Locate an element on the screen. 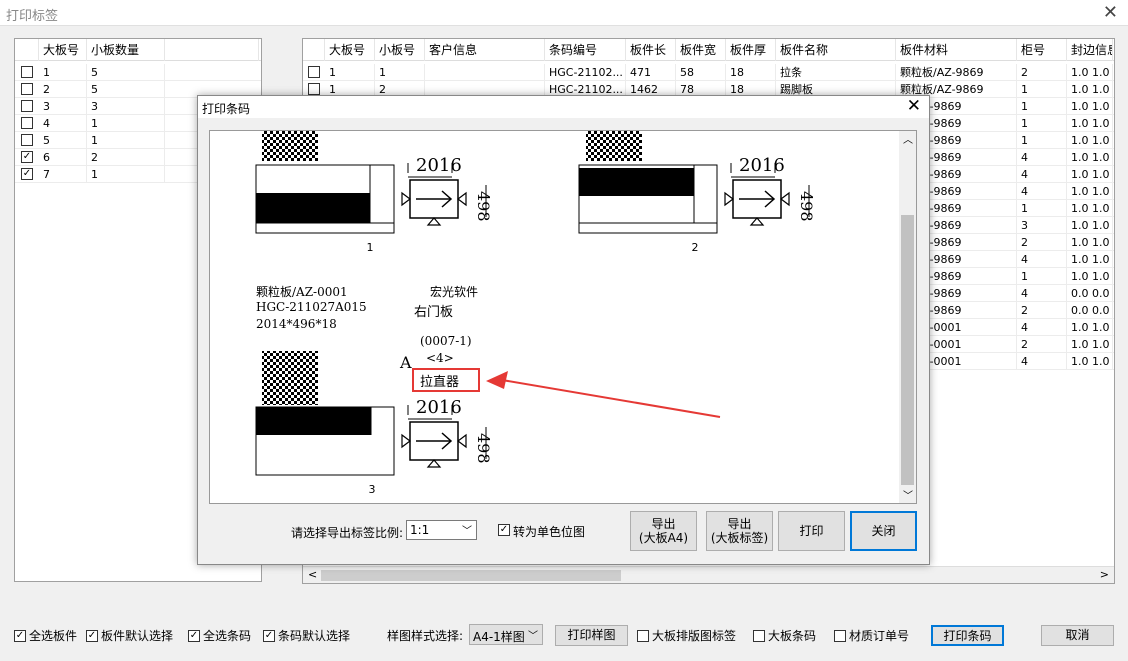  column-header: 板件材料 is located at coordinates (956, 50).